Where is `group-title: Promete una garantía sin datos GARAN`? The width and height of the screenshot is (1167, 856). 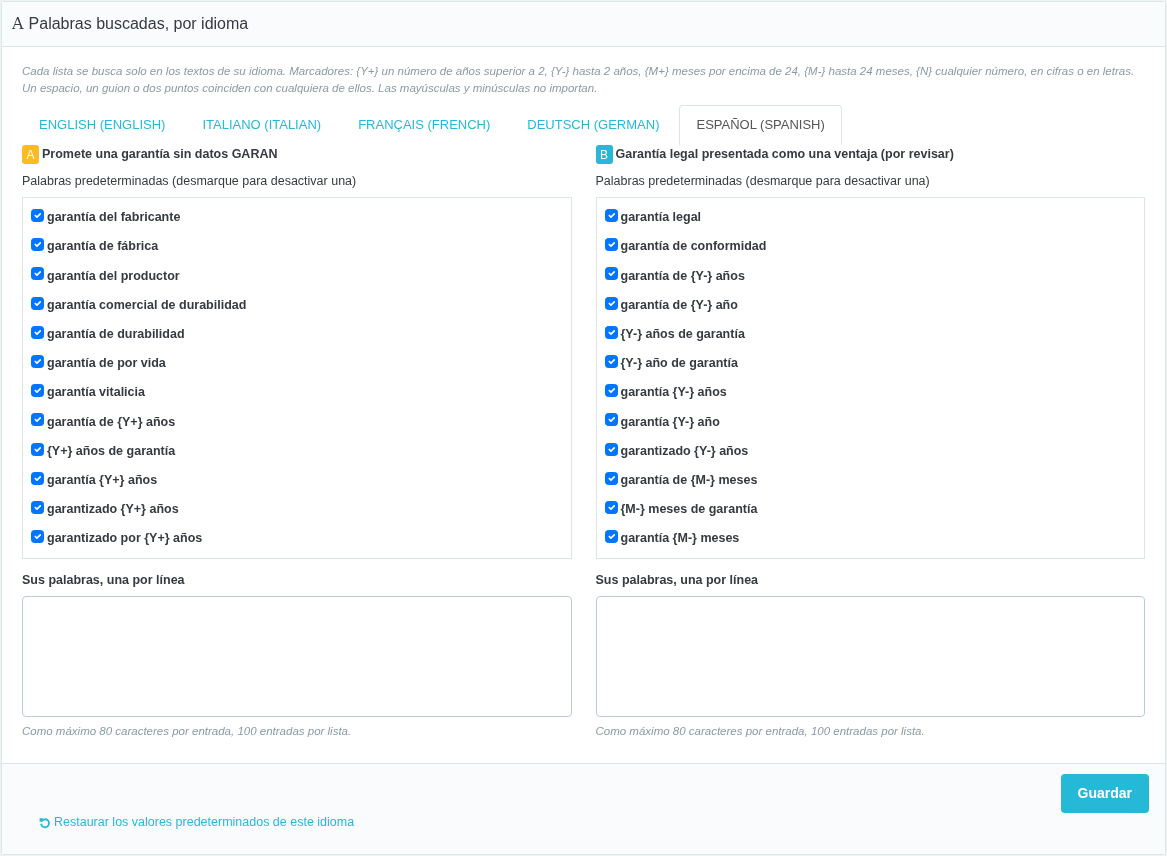
group-title: Promete una garantía sin datos GARAN is located at coordinates (160, 155).